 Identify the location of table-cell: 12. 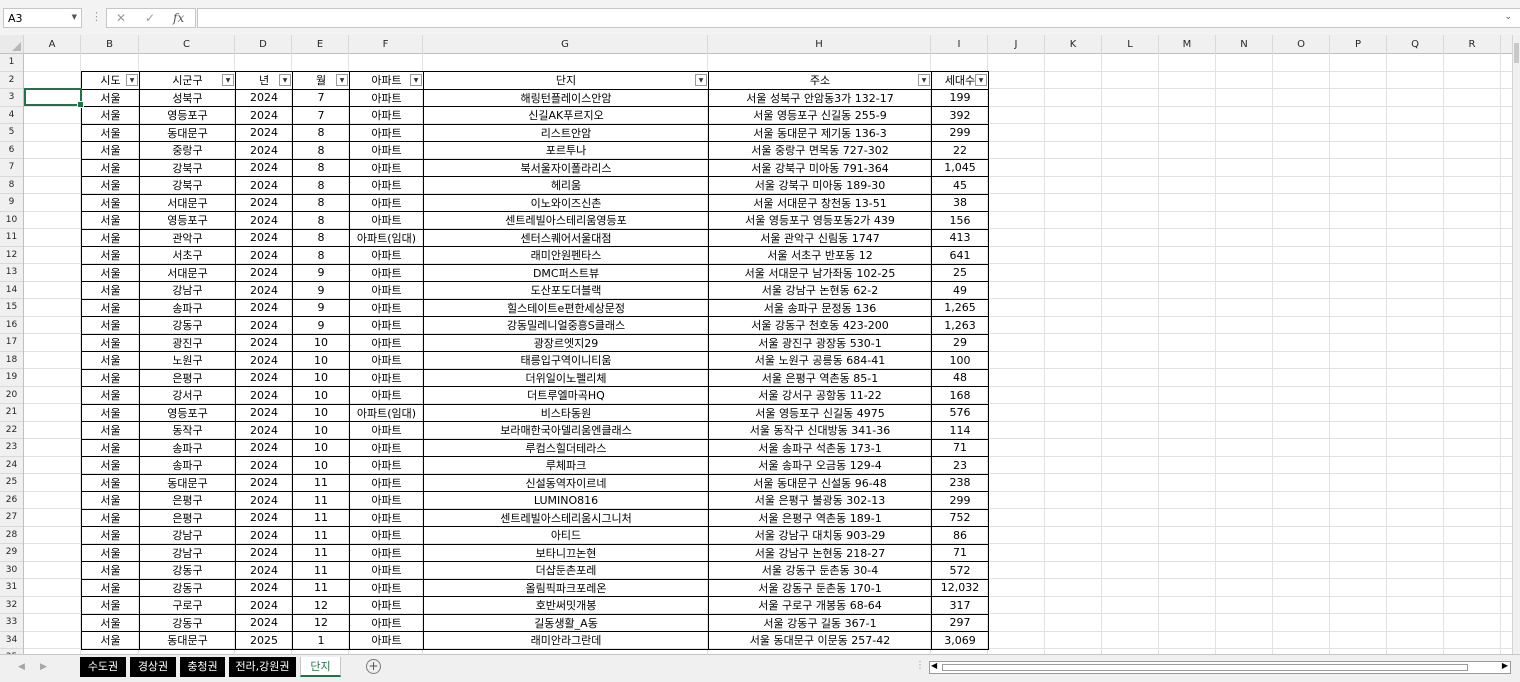
(321, 605).